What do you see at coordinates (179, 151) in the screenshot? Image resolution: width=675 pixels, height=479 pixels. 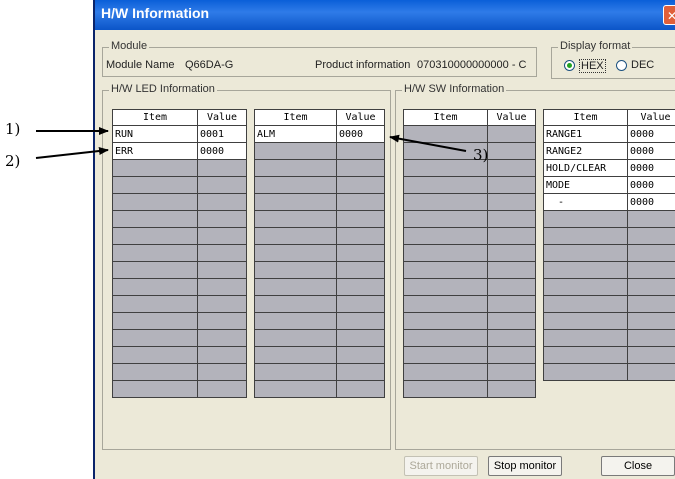 I see `table-row: ERR 0000` at bounding box center [179, 151].